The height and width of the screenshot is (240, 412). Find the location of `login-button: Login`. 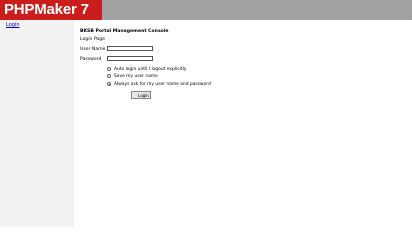

login-button: Login is located at coordinates (141, 95).